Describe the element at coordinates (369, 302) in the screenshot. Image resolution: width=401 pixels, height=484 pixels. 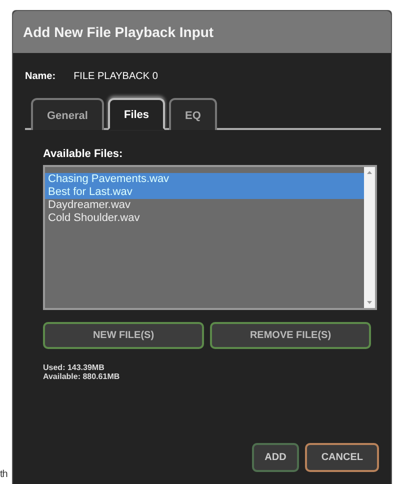
I see `scroll-down-icon` at that location.